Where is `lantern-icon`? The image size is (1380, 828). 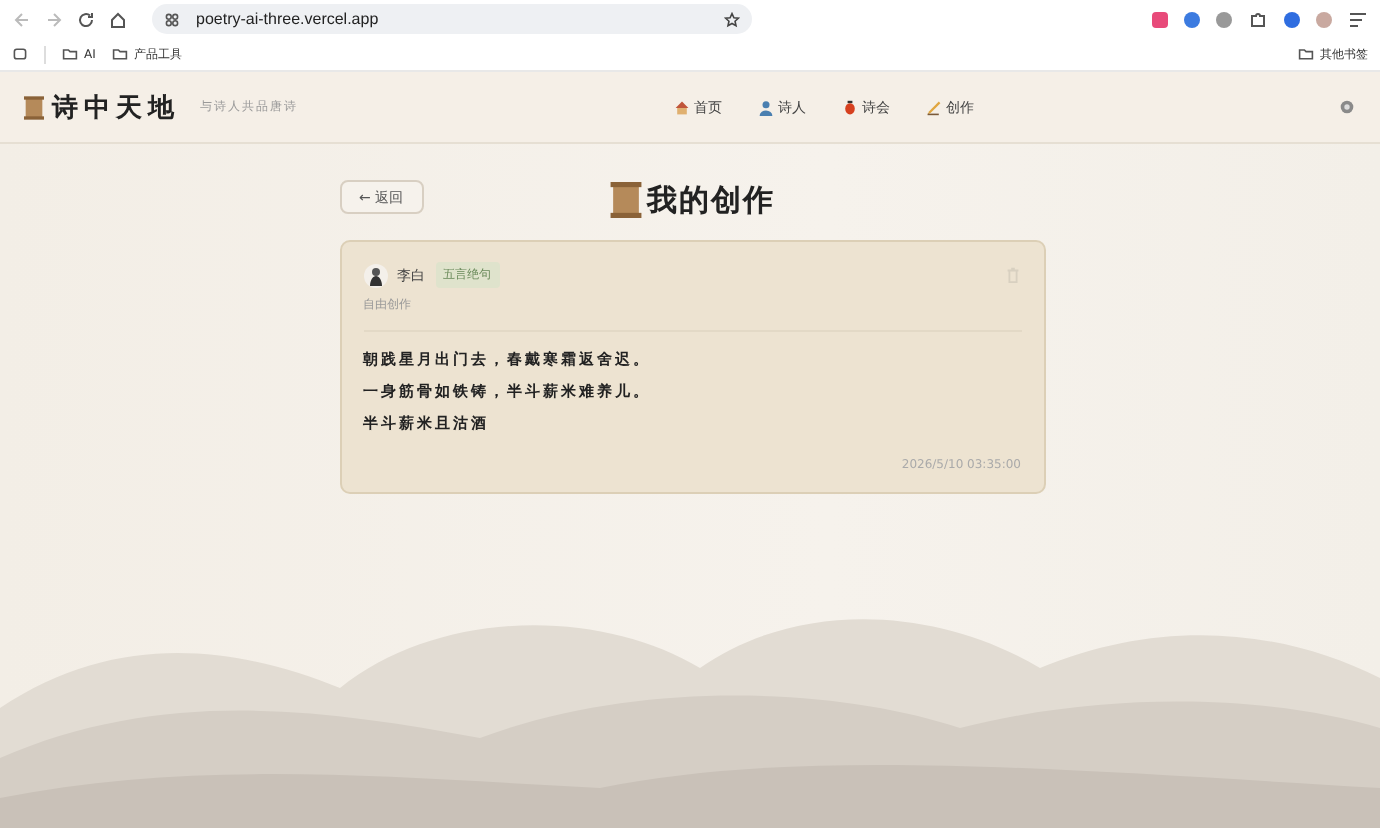 lantern-icon is located at coordinates (850, 107).